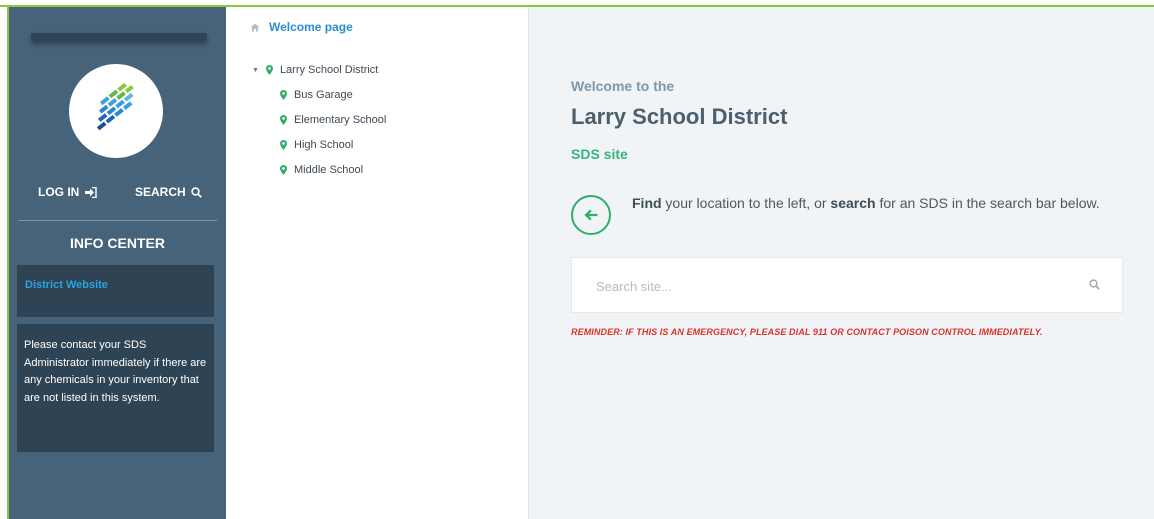 Image resolution: width=1154 pixels, height=519 pixels. I want to click on sign-in-icon, so click(91, 192).